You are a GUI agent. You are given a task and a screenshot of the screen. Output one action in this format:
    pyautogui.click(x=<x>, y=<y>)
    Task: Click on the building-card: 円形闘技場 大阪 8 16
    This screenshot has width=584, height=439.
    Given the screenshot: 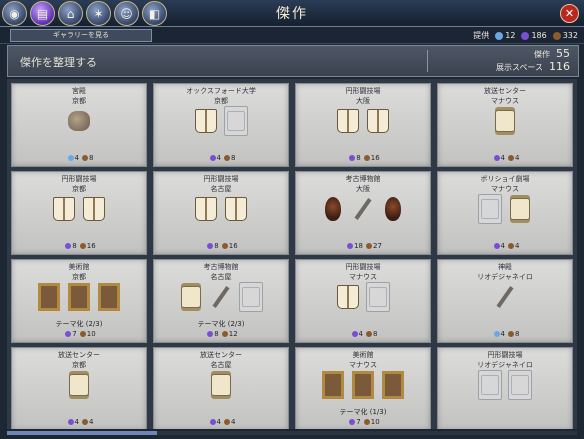 What is the action you would take?
    pyautogui.click(x=363, y=125)
    